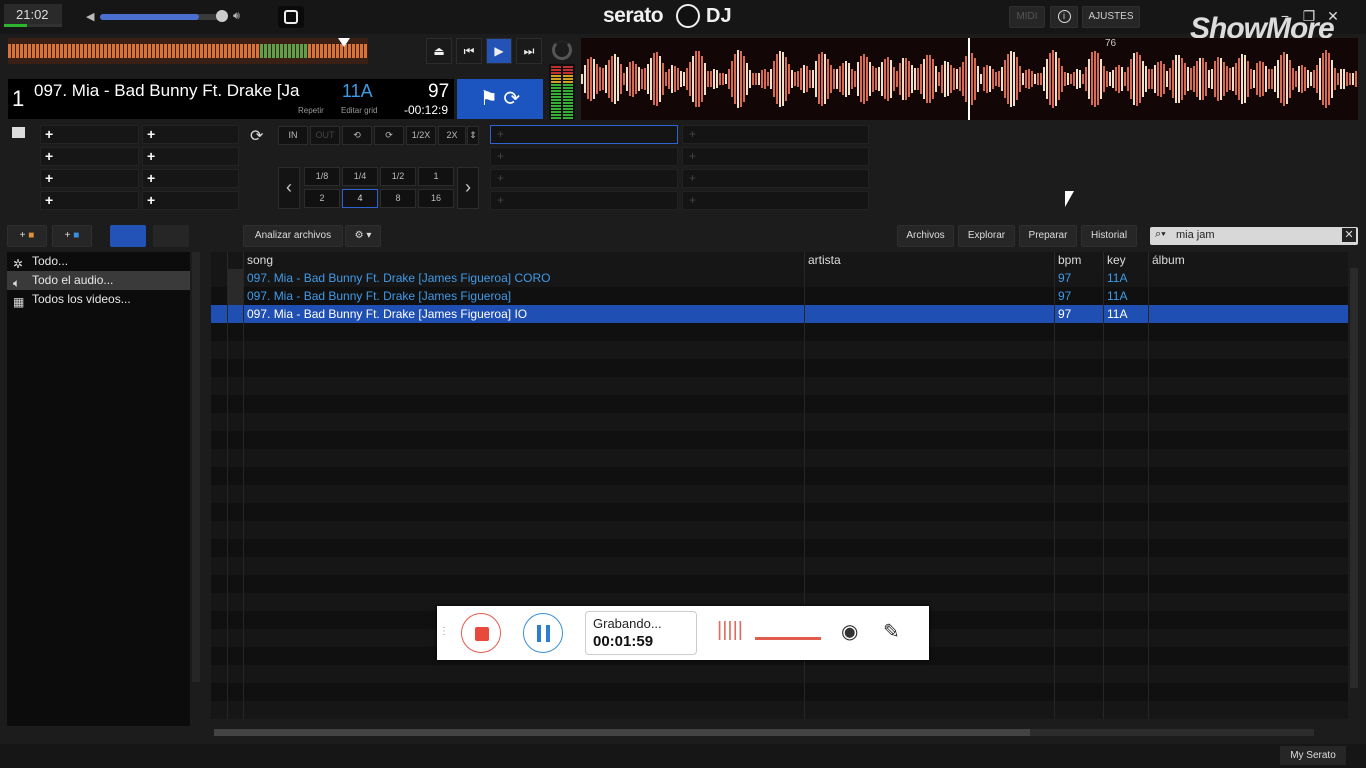 Image resolution: width=1366 pixels, height=768 pixels. Describe the element at coordinates (360, 198) in the screenshot. I see `loop-size-button: 4` at that location.